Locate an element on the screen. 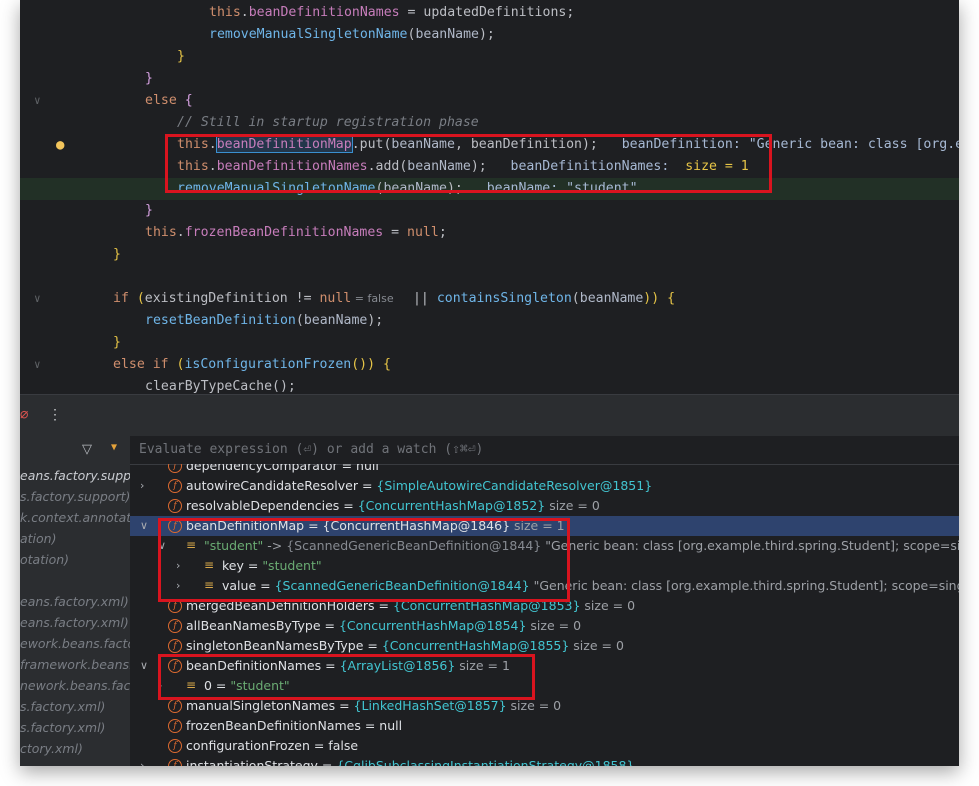 Image resolution: width=979 pixels, height=786 pixels. filter-dropdown-icon: ▼ is located at coordinates (114, 447).